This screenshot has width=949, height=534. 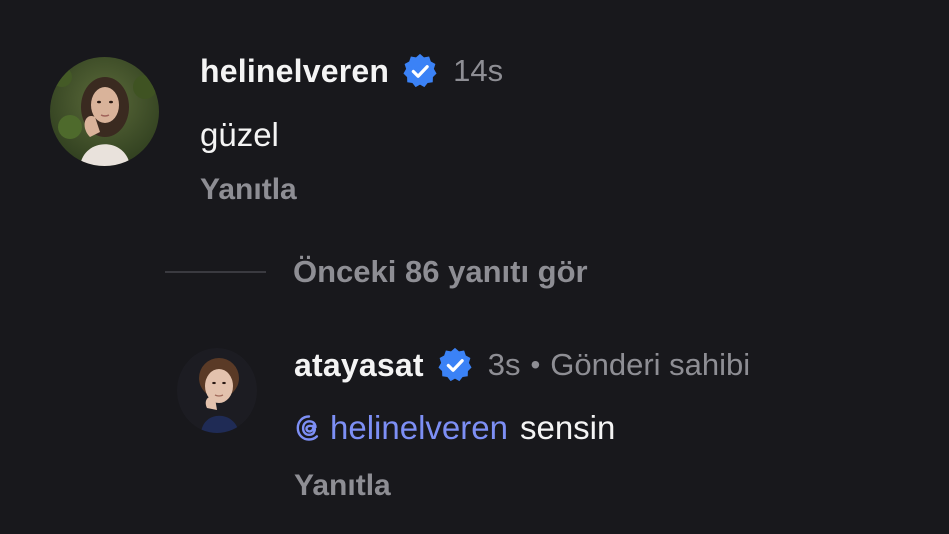 I want to click on avatar-atayasat-image, so click(x=217, y=390).